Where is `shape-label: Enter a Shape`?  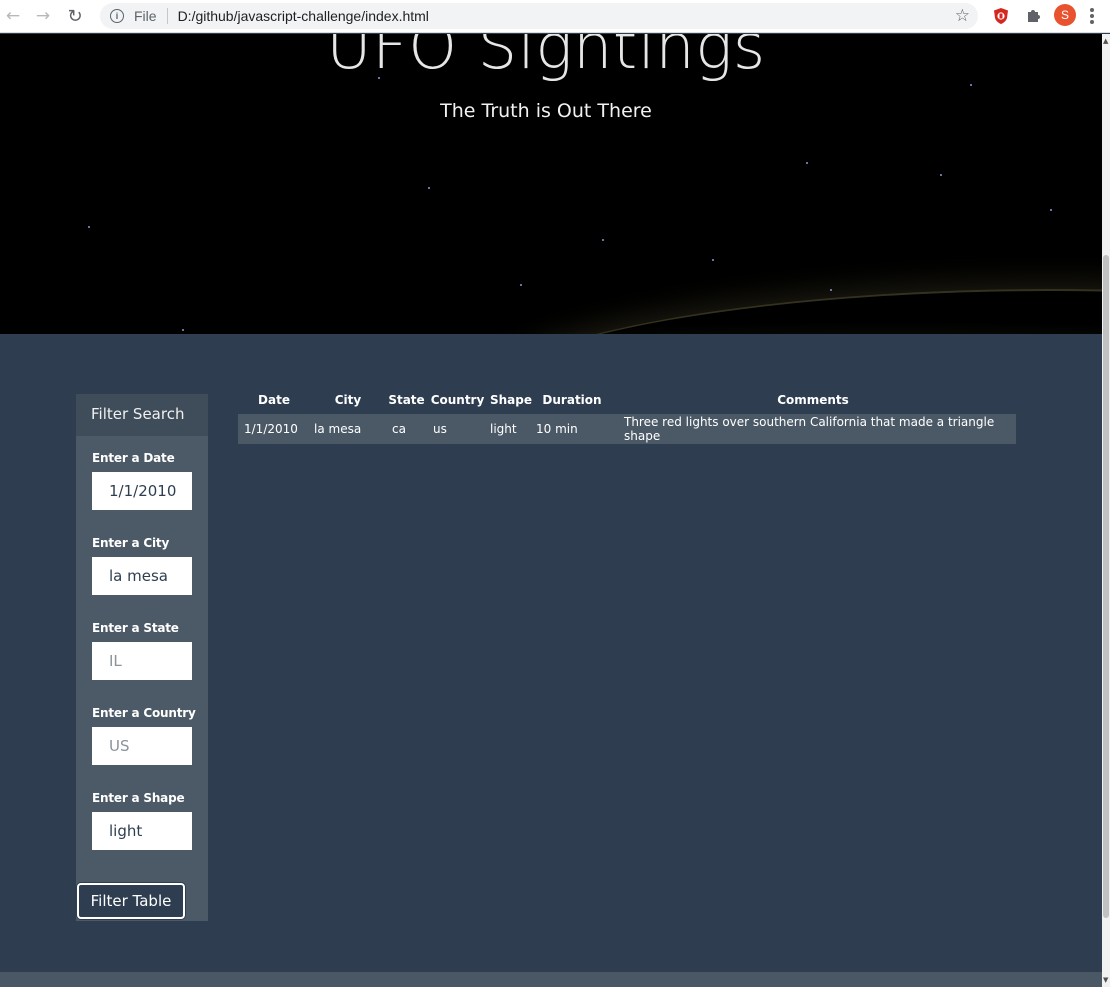
shape-label: Enter a Shape is located at coordinates (138, 798).